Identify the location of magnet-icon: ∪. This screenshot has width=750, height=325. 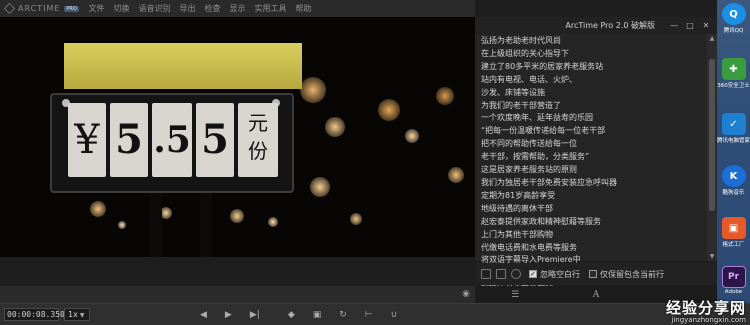
(394, 315).